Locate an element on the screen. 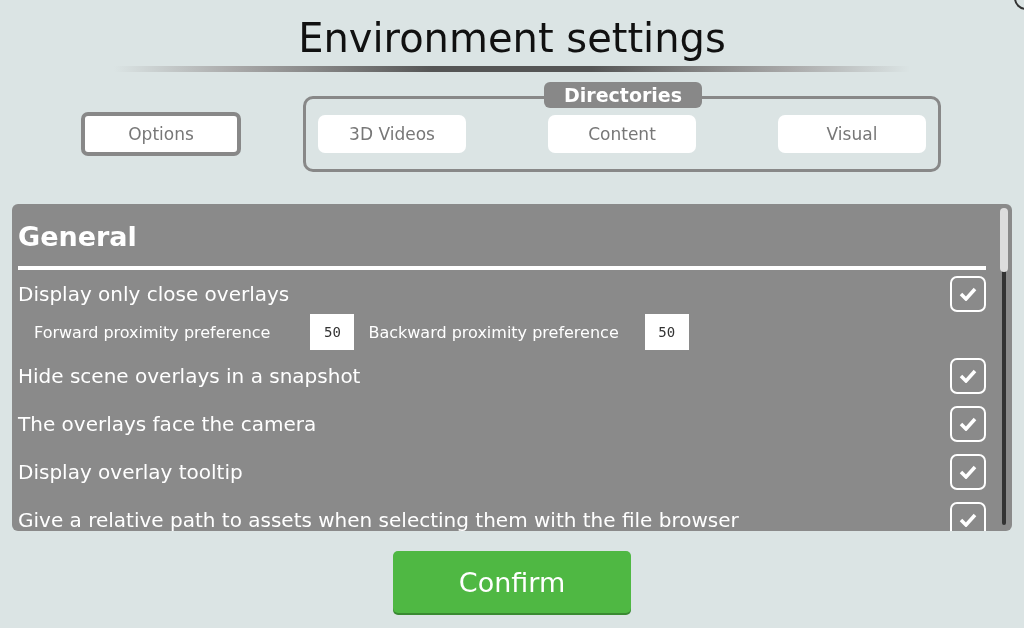 Image resolution: width=1024 pixels, height=628 pixels. scrollbar-thumb is located at coordinates (1004, 240).